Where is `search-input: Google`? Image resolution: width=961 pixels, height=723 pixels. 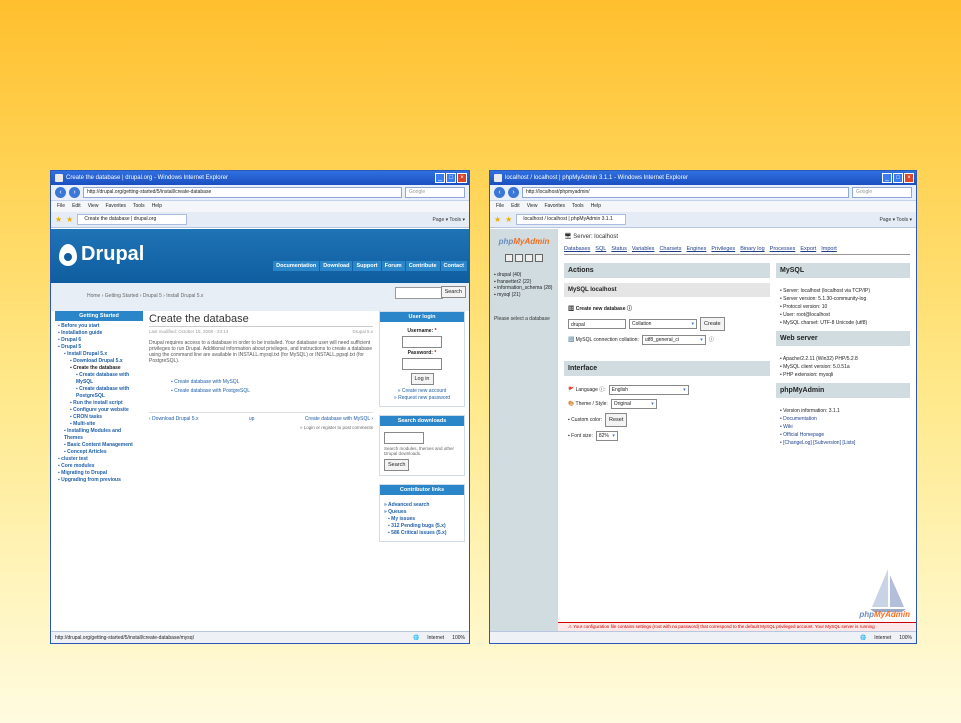 search-input: Google is located at coordinates (882, 192).